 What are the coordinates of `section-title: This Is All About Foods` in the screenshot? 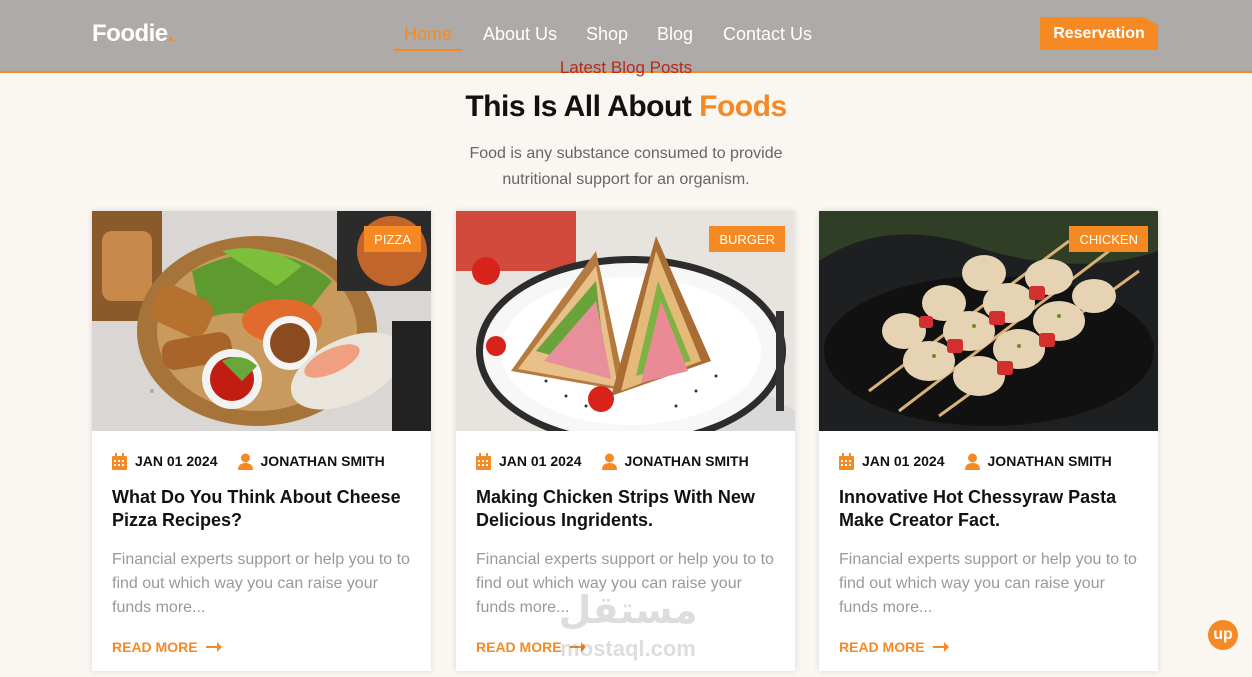 It's located at (626, 107).